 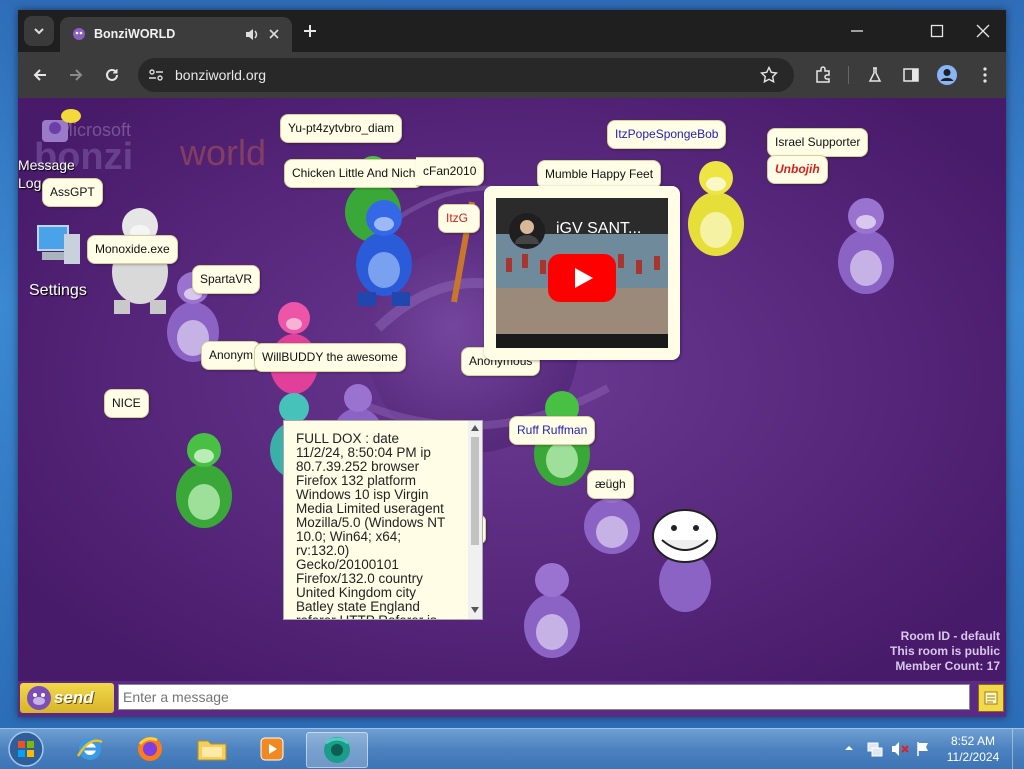 What do you see at coordinates (59, 245) in the screenshot?
I see `settings-computer-icon` at bounding box center [59, 245].